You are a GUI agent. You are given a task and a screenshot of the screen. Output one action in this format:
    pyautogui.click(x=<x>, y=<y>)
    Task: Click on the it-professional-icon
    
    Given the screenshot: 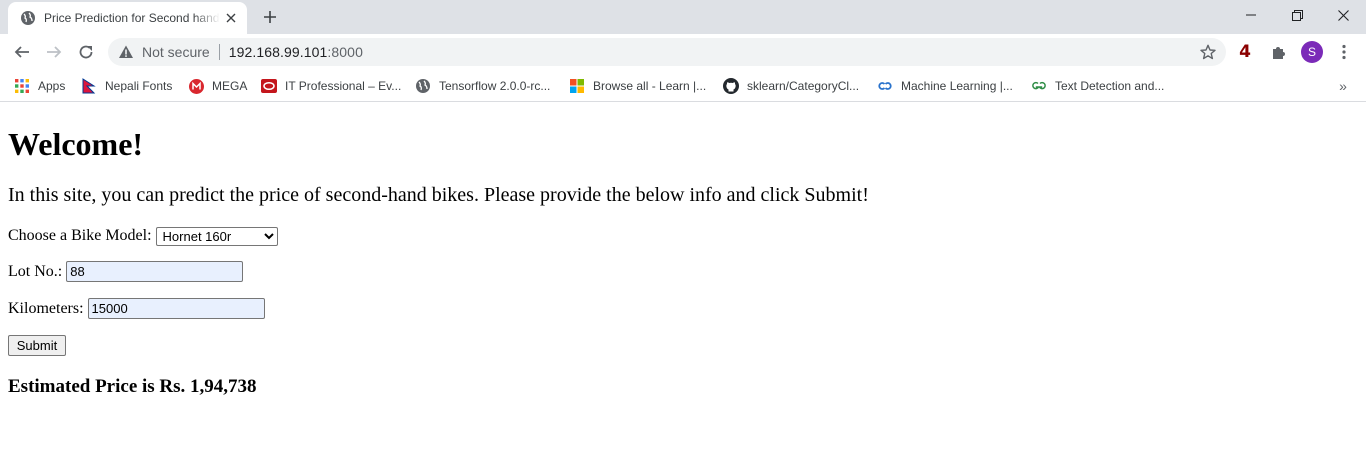 What is the action you would take?
    pyautogui.click(x=269, y=86)
    